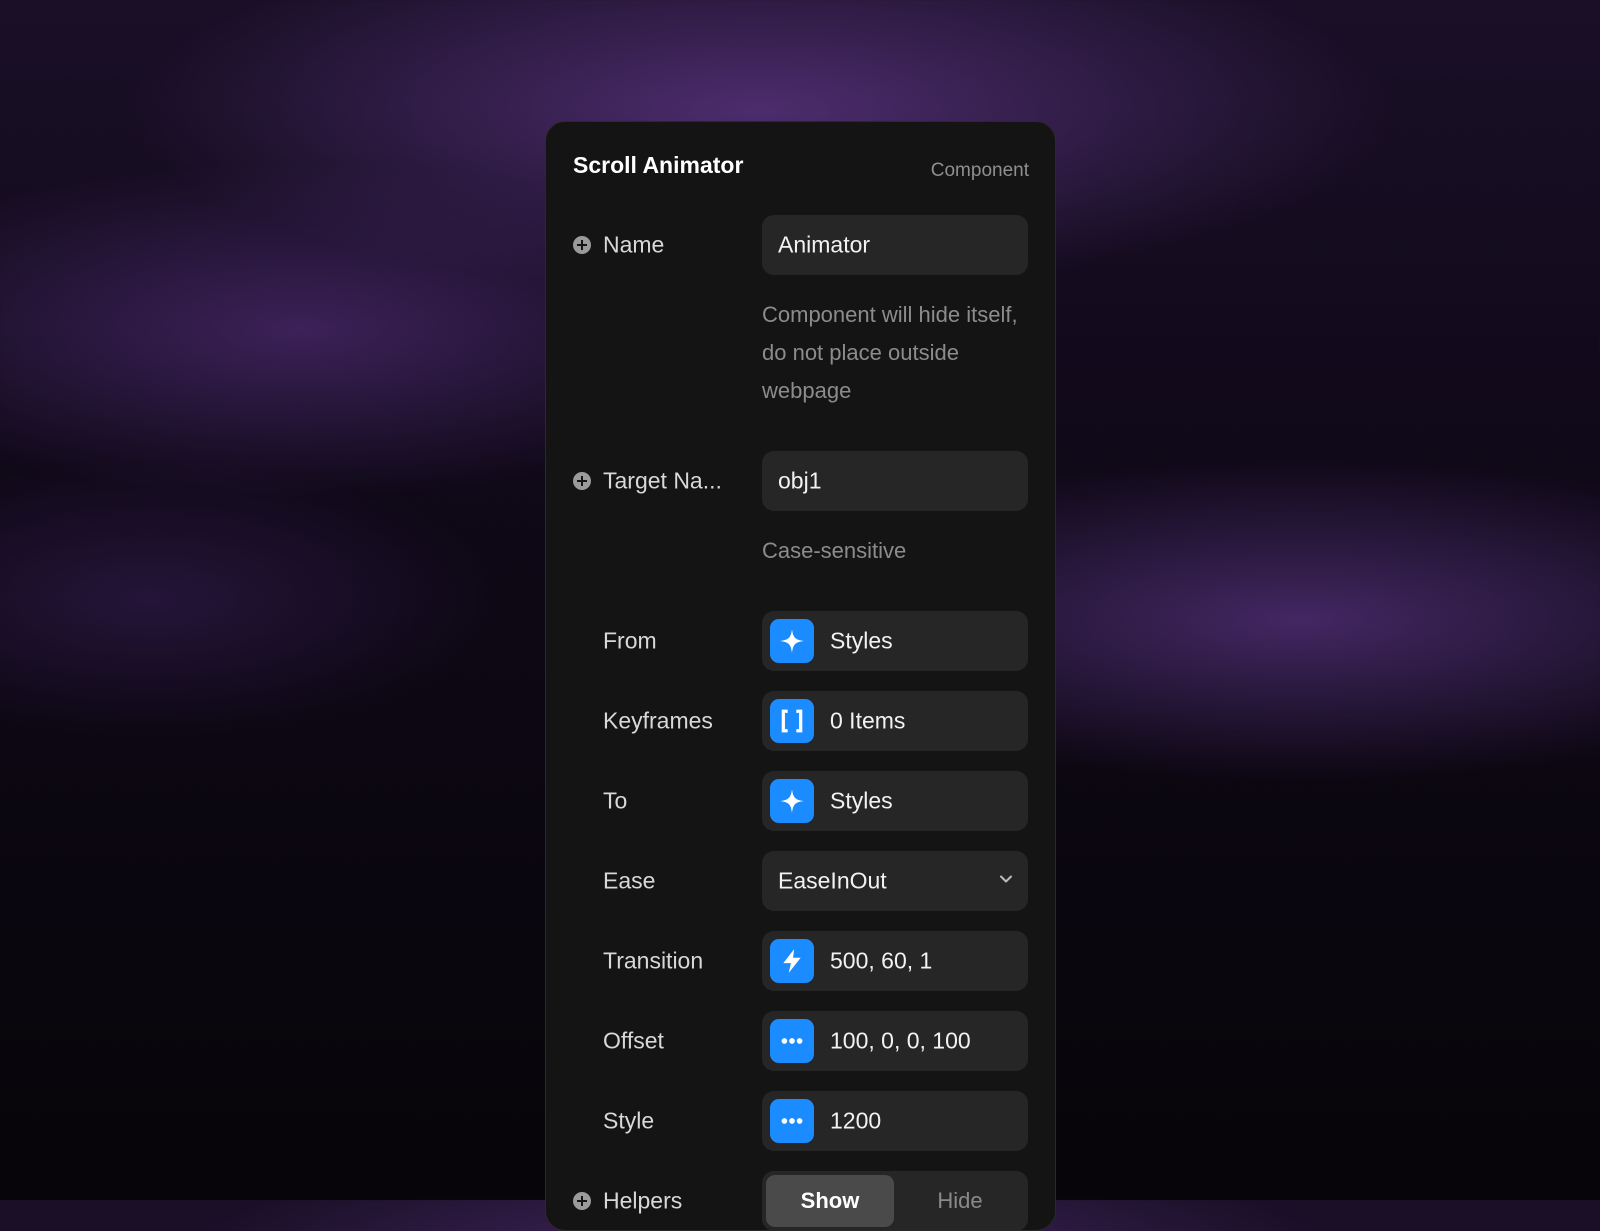 Image resolution: width=1600 pixels, height=1231 pixels. I want to click on style-value: 1200, so click(856, 1120).